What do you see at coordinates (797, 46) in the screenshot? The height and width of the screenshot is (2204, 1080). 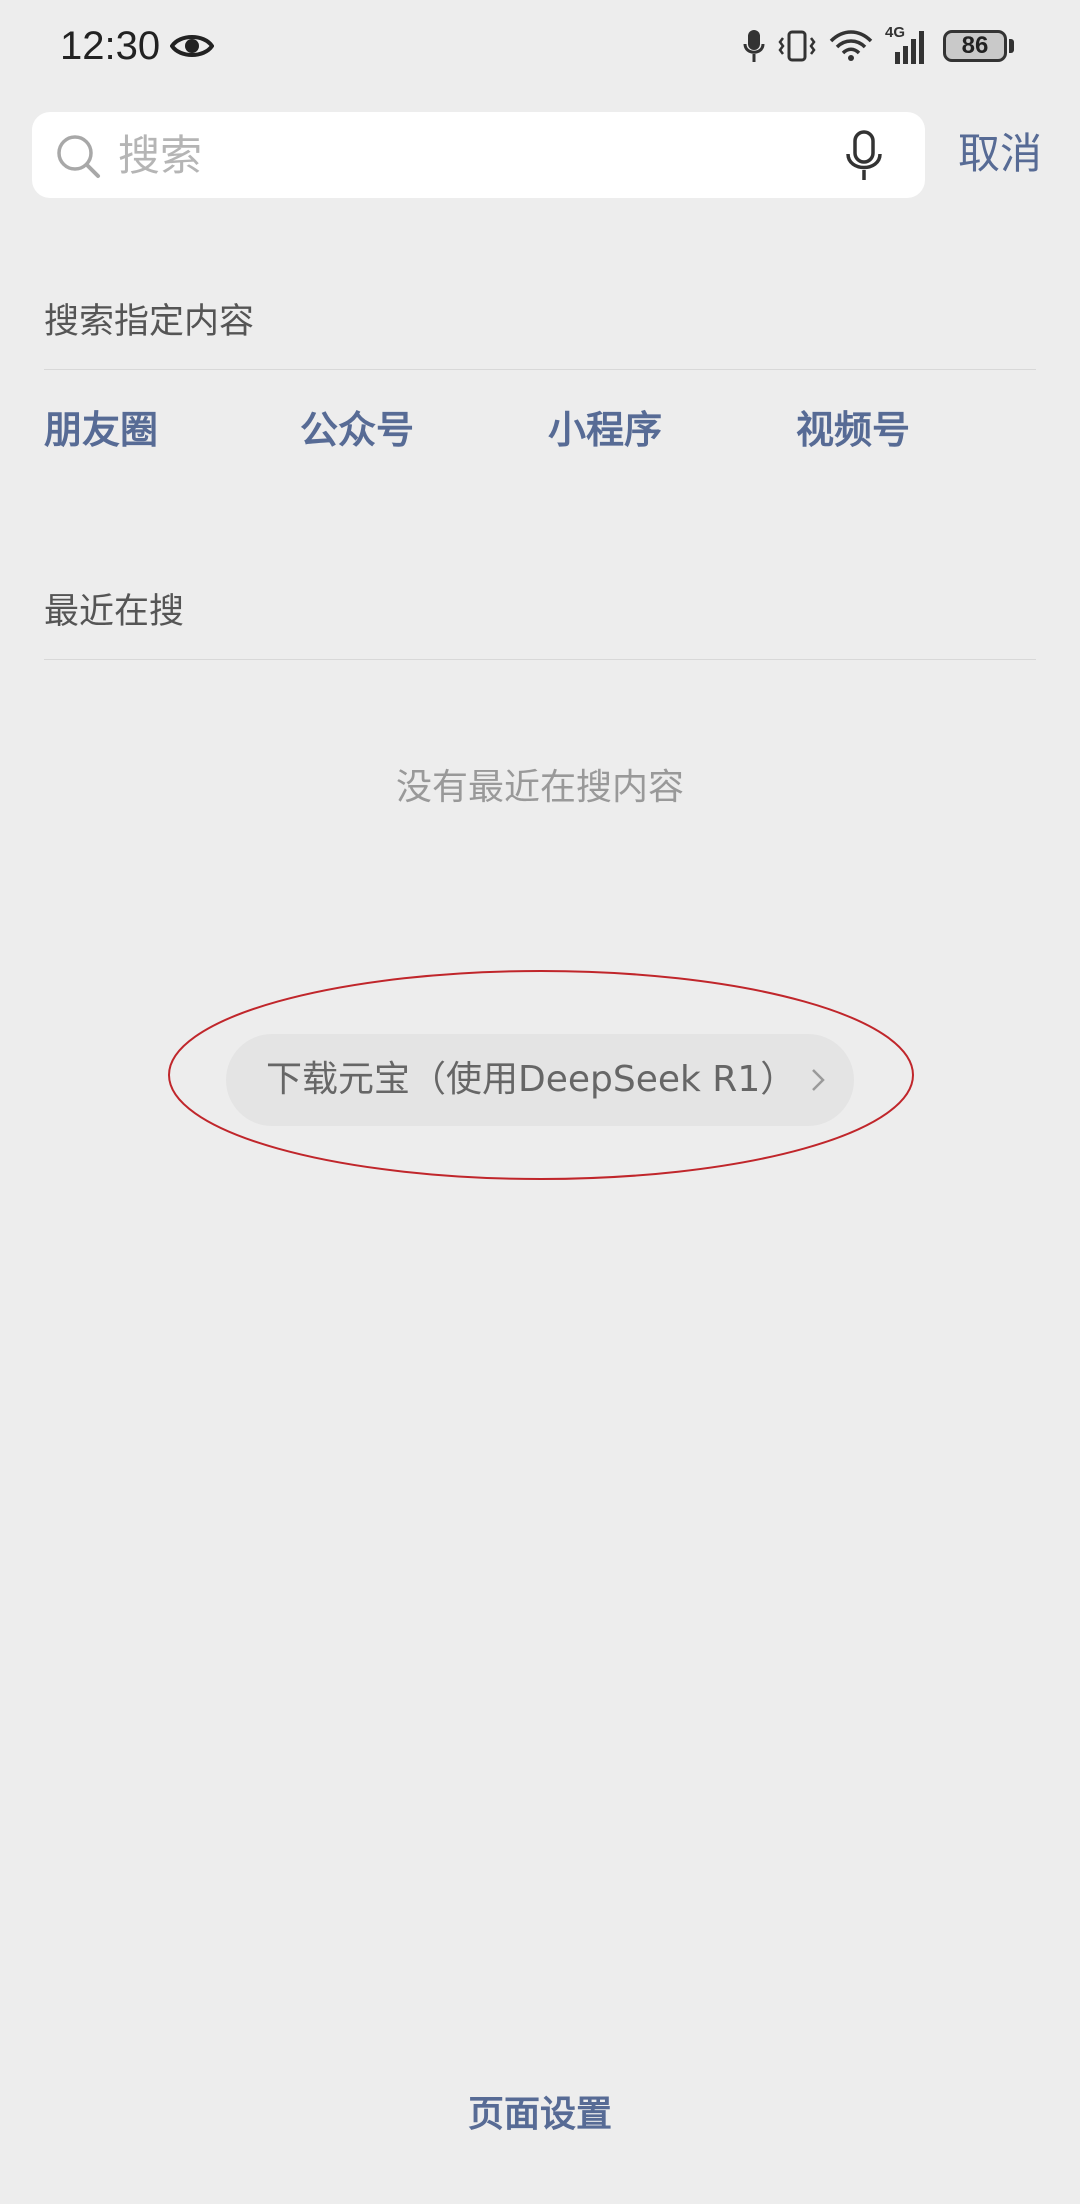 I see `vibrate-icon` at bounding box center [797, 46].